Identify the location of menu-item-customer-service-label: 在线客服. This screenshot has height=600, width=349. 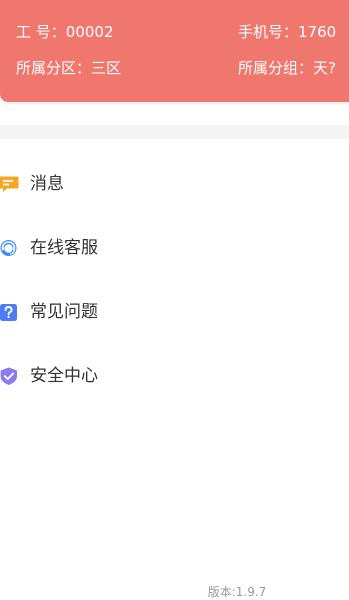
(64, 248).